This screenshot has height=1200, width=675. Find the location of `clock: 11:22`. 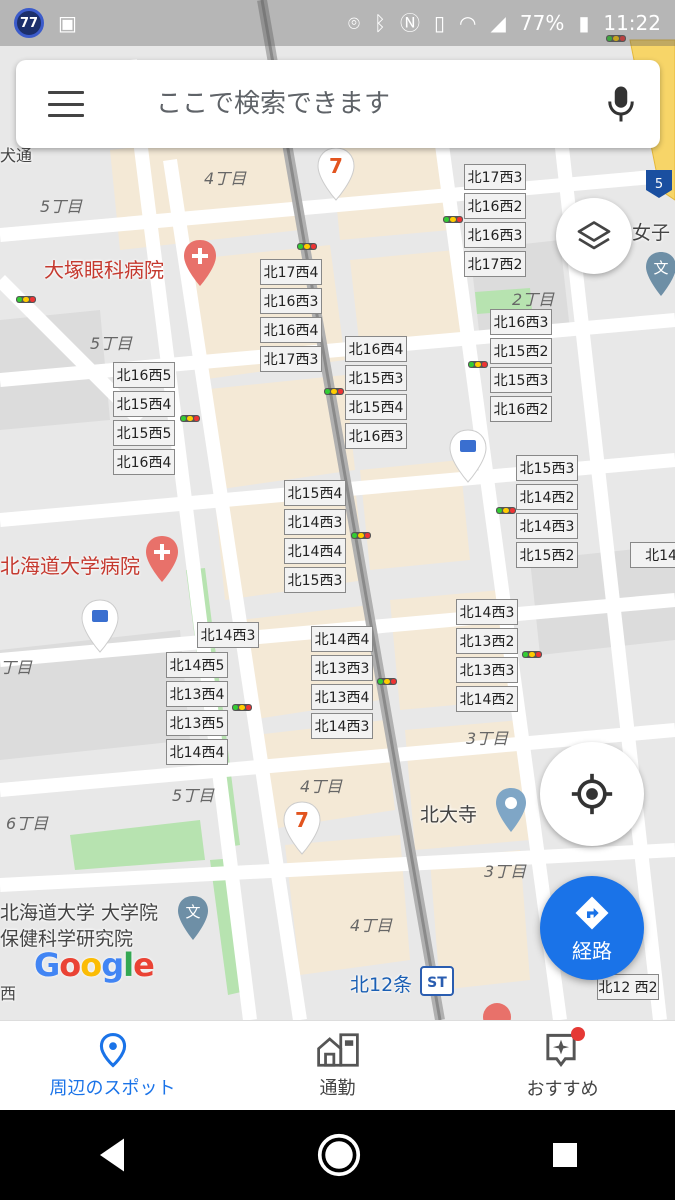

clock: 11:22 is located at coordinates (632, 23).